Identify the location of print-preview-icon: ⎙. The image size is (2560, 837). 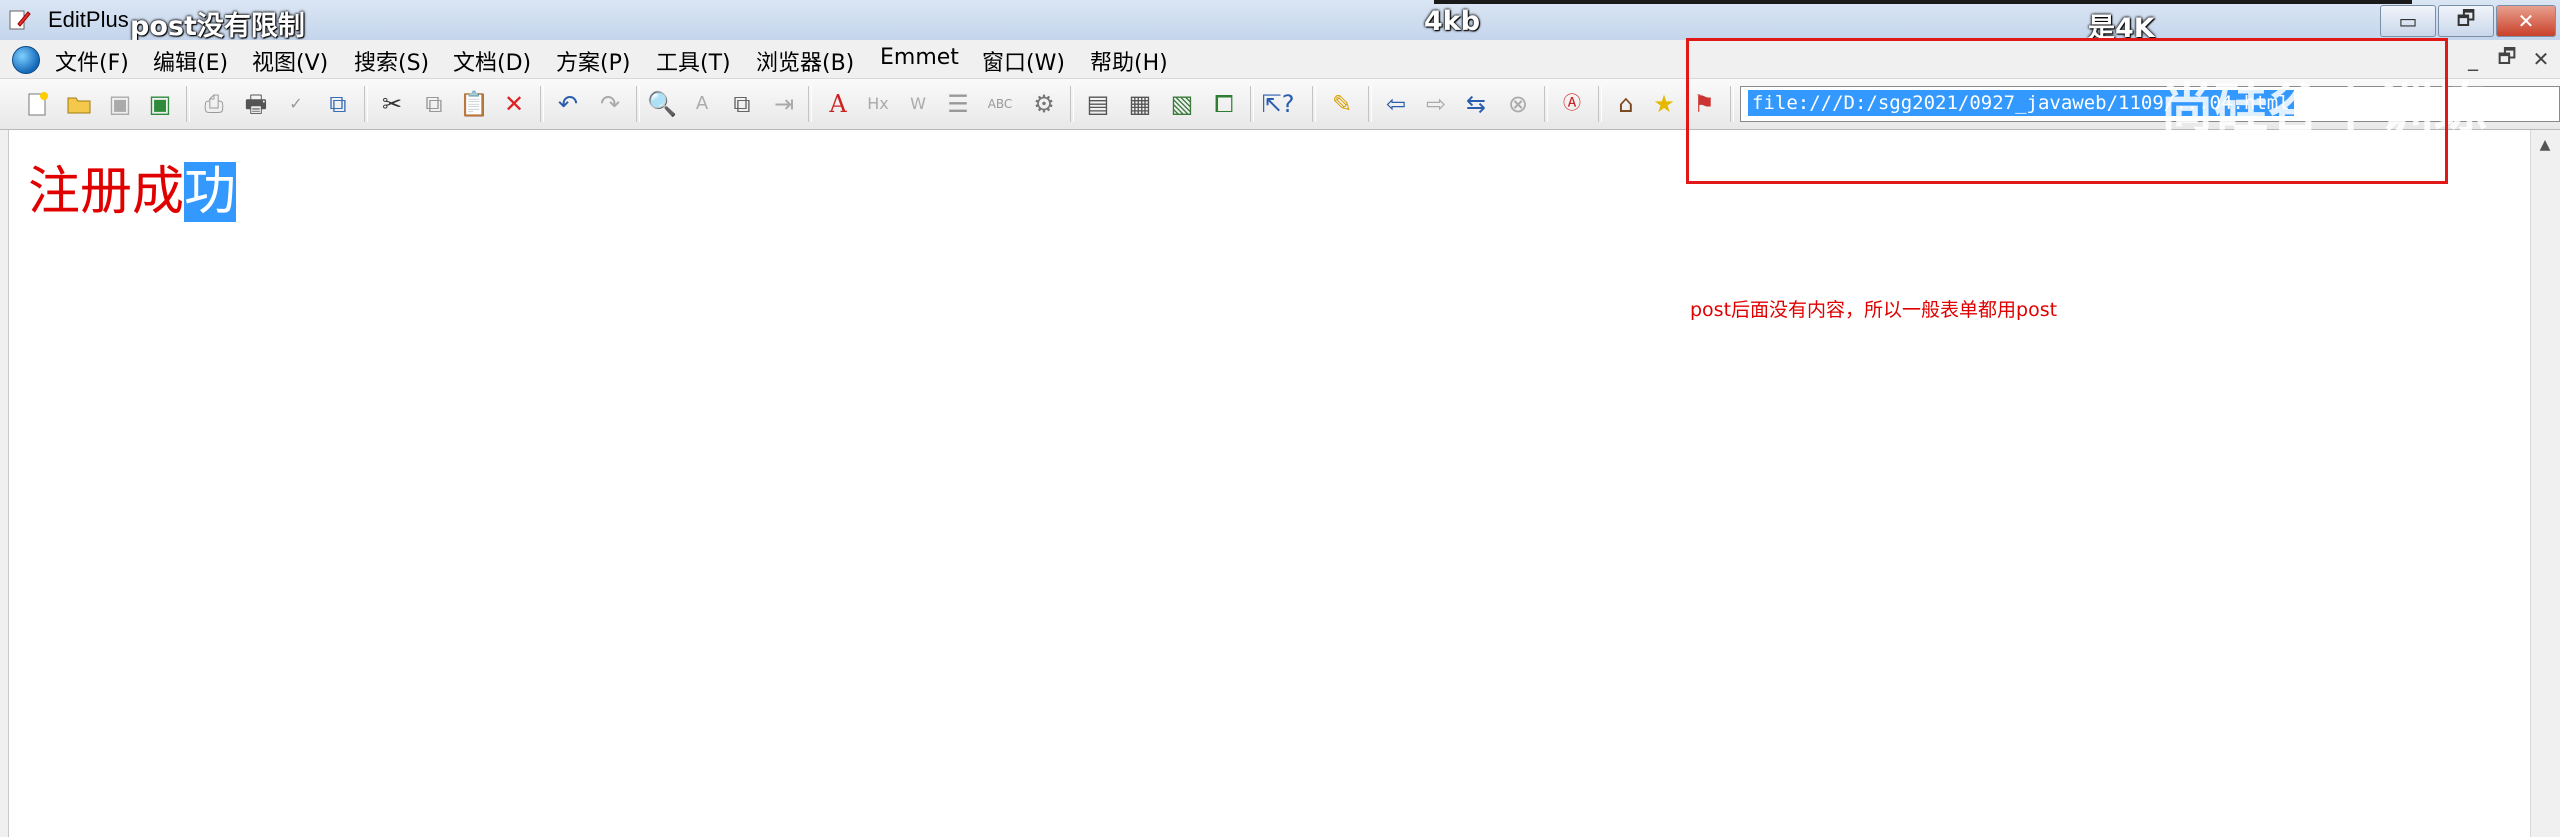
(214, 104).